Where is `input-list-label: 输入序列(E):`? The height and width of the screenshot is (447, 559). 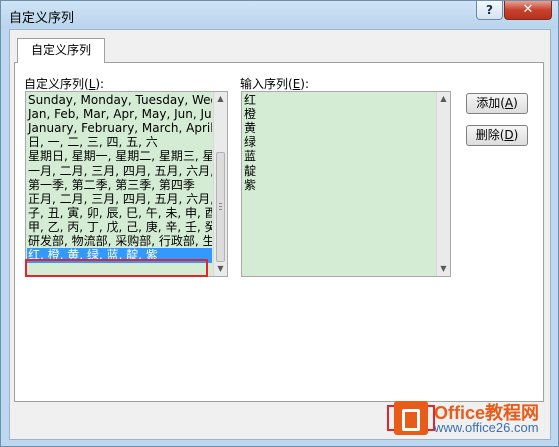 input-list-label: 输入序列(E): is located at coordinates (275, 84).